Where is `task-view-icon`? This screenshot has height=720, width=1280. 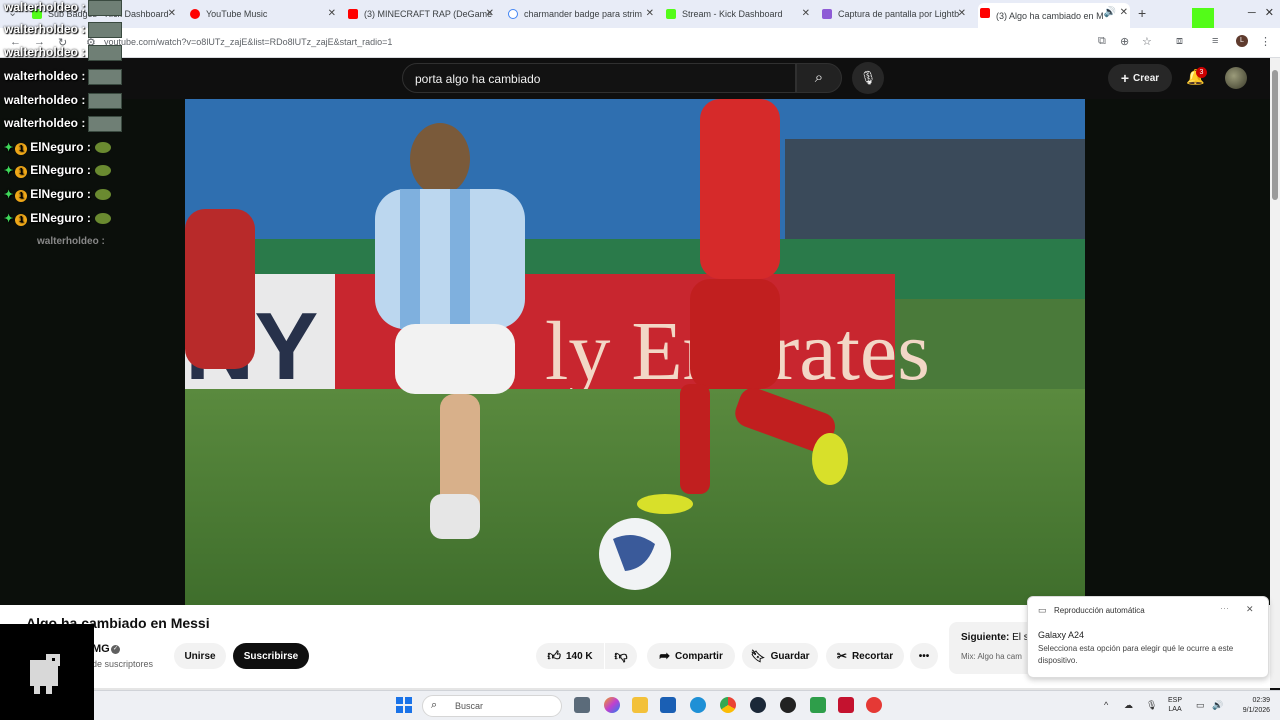 task-view-icon is located at coordinates (582, 705).